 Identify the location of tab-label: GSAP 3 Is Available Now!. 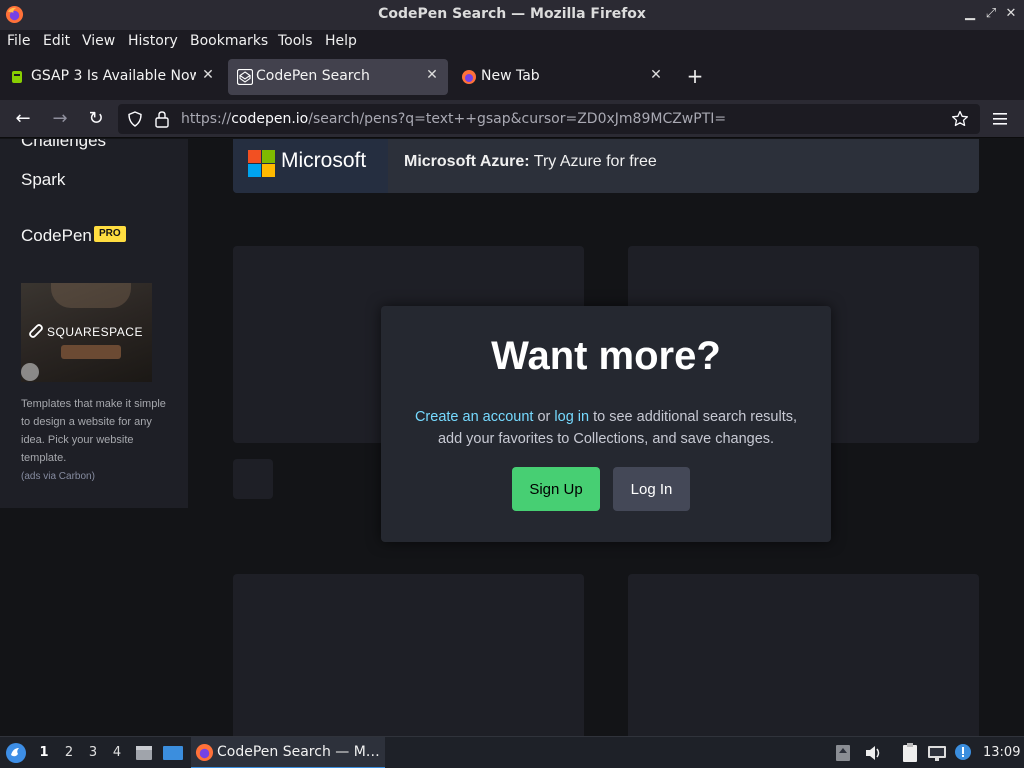
(113, 76).